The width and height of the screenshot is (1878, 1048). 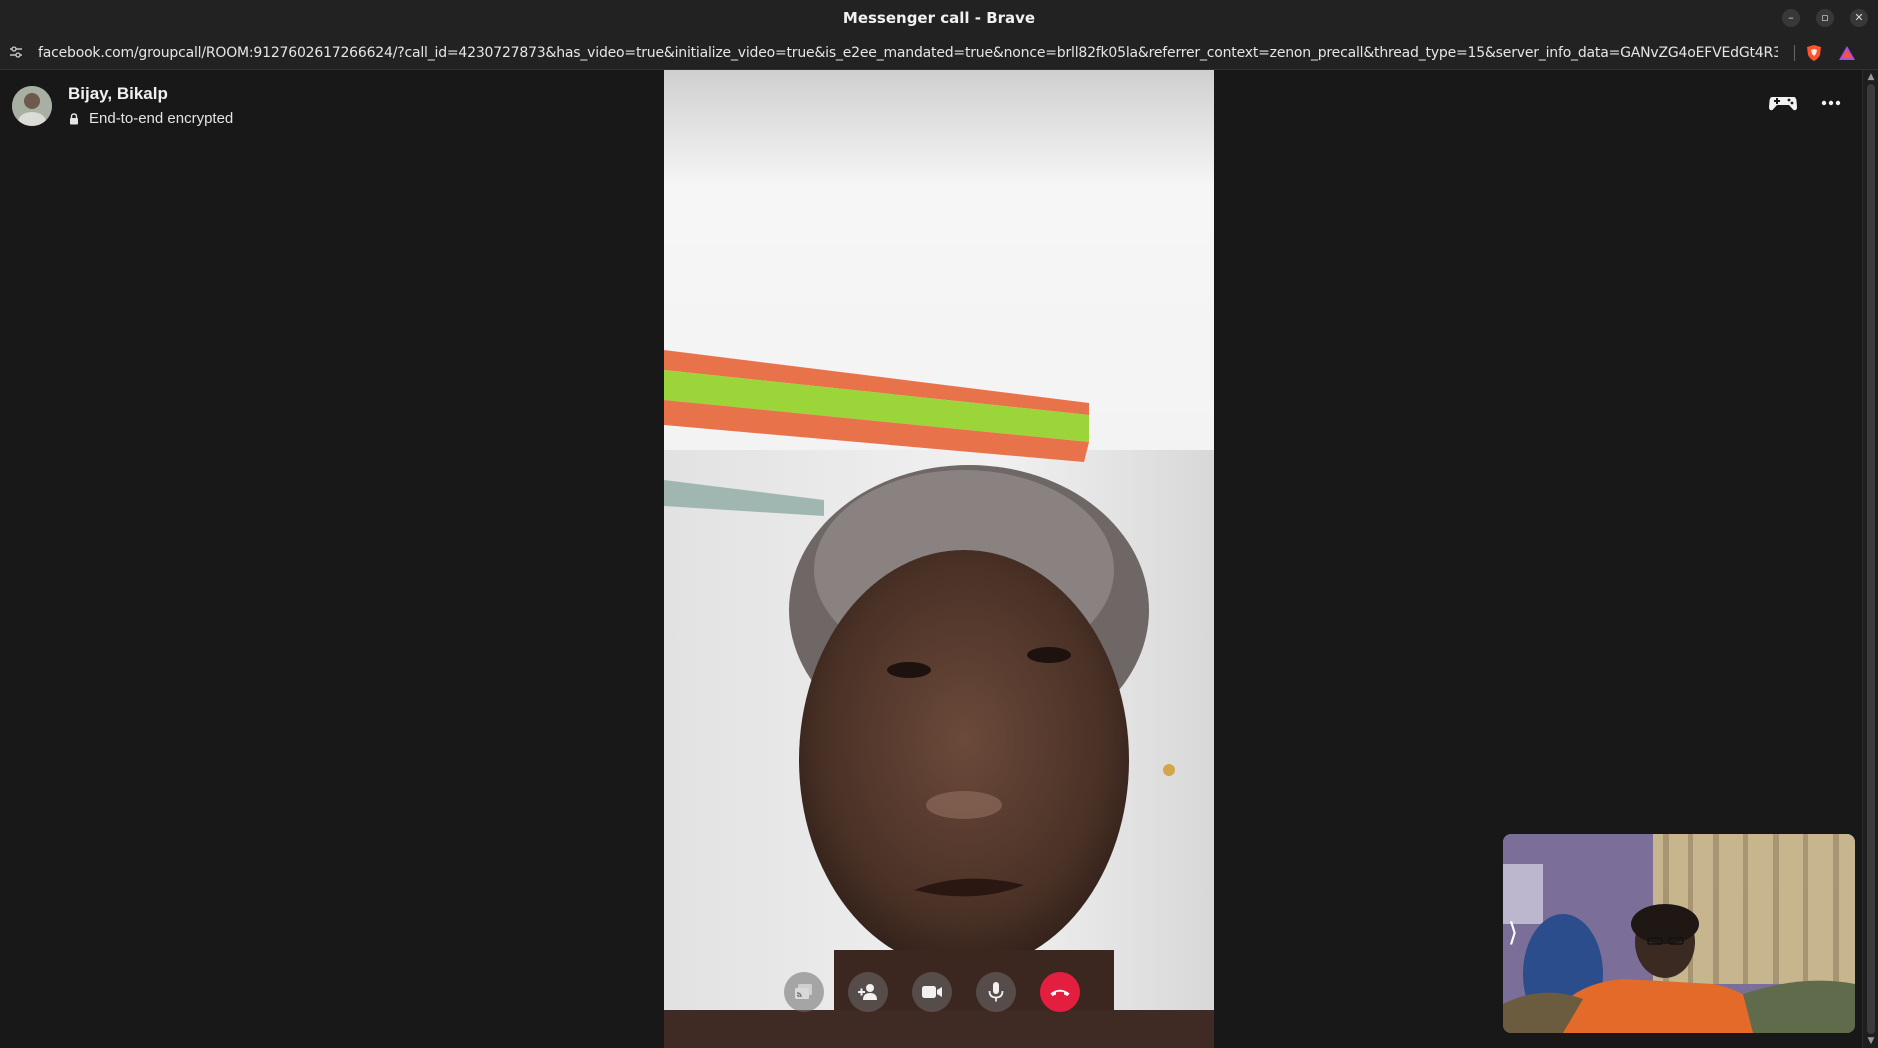 What do you see at coordinates (161, 118) in the screenshot?
I see `encryption-status: End-to-end encrypted` at bounding box center [161, 118].